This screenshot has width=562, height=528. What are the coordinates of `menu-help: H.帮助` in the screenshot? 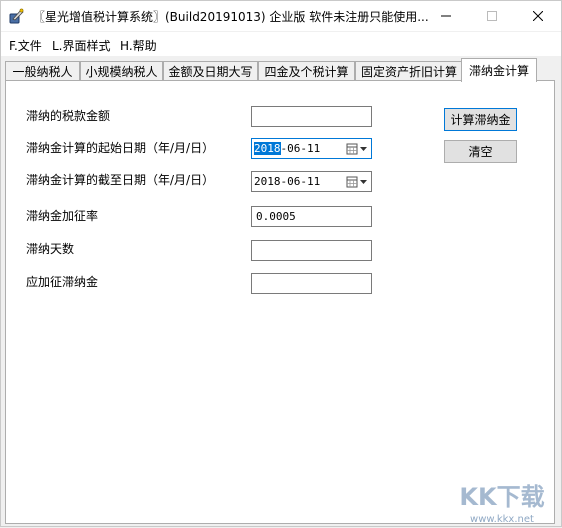 It's located at (138, 45).